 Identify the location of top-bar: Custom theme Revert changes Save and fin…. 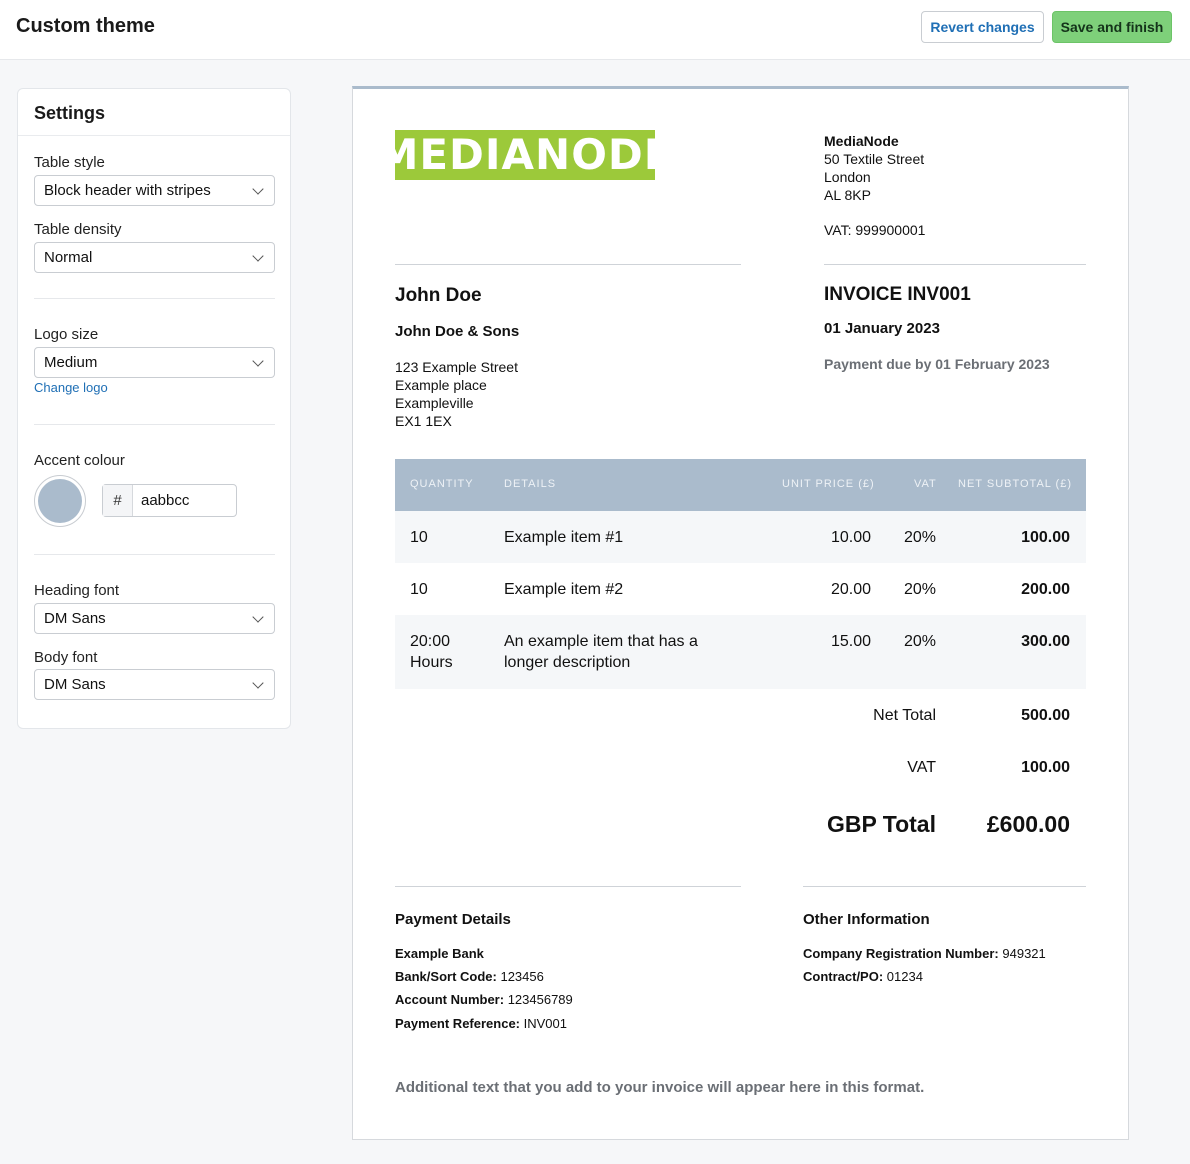
(595, 30).